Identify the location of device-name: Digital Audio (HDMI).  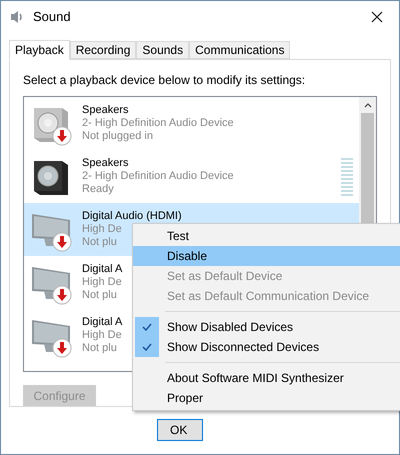
(132, 216).